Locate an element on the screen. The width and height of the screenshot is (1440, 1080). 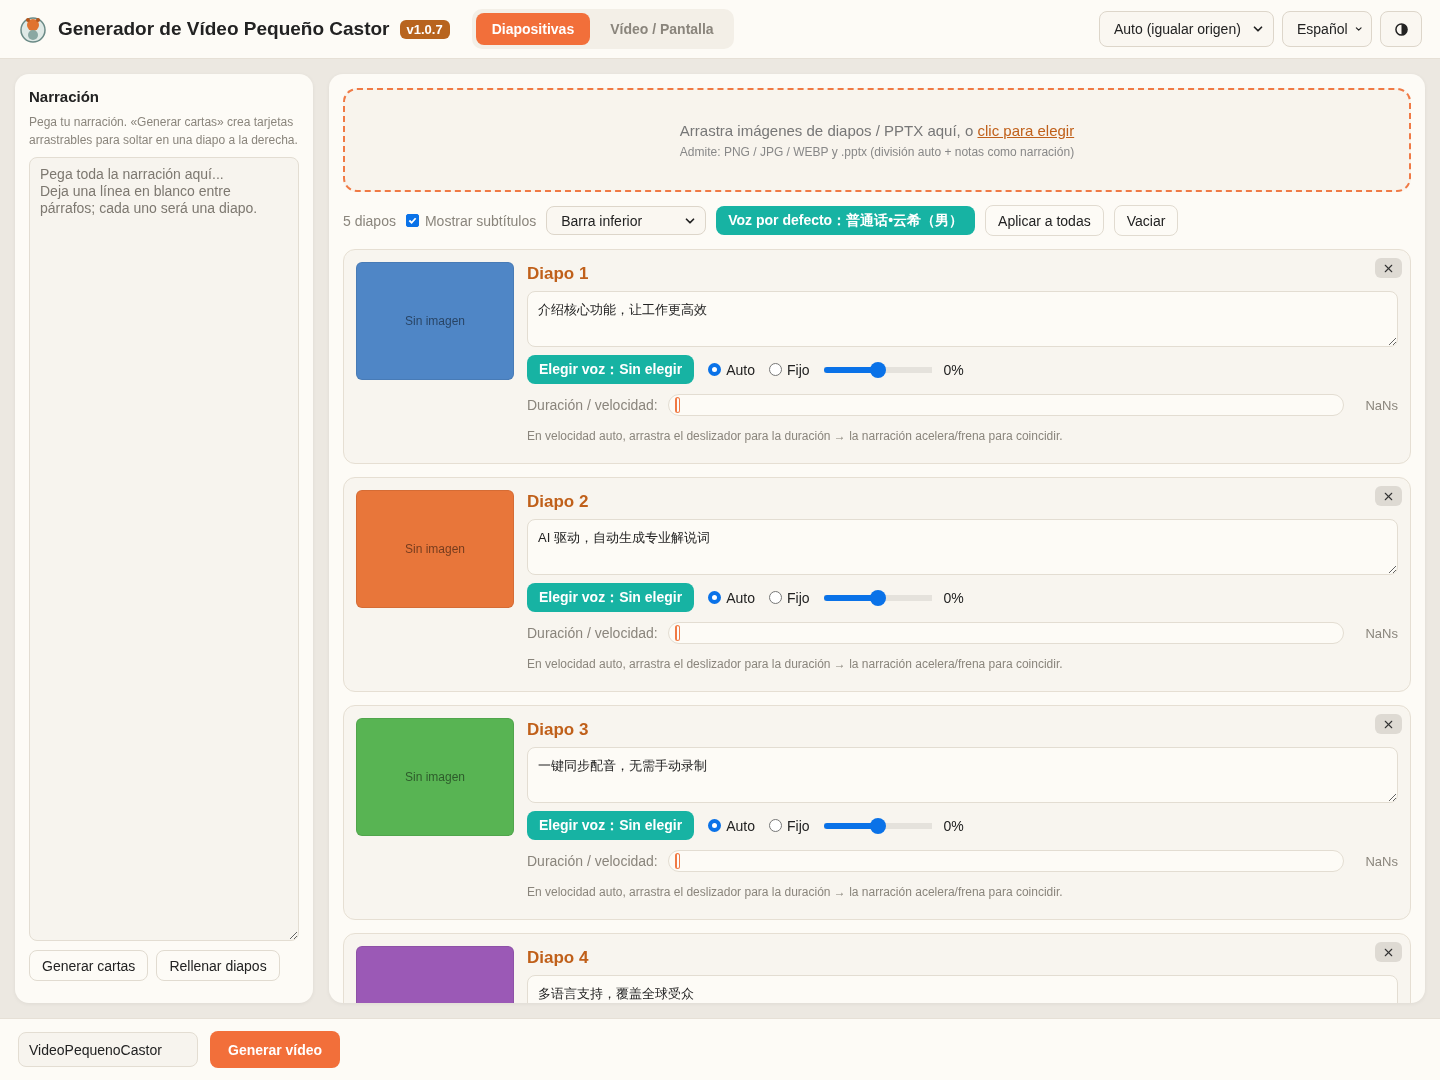
panel-title: Narración is located at coordinates (65, 96).